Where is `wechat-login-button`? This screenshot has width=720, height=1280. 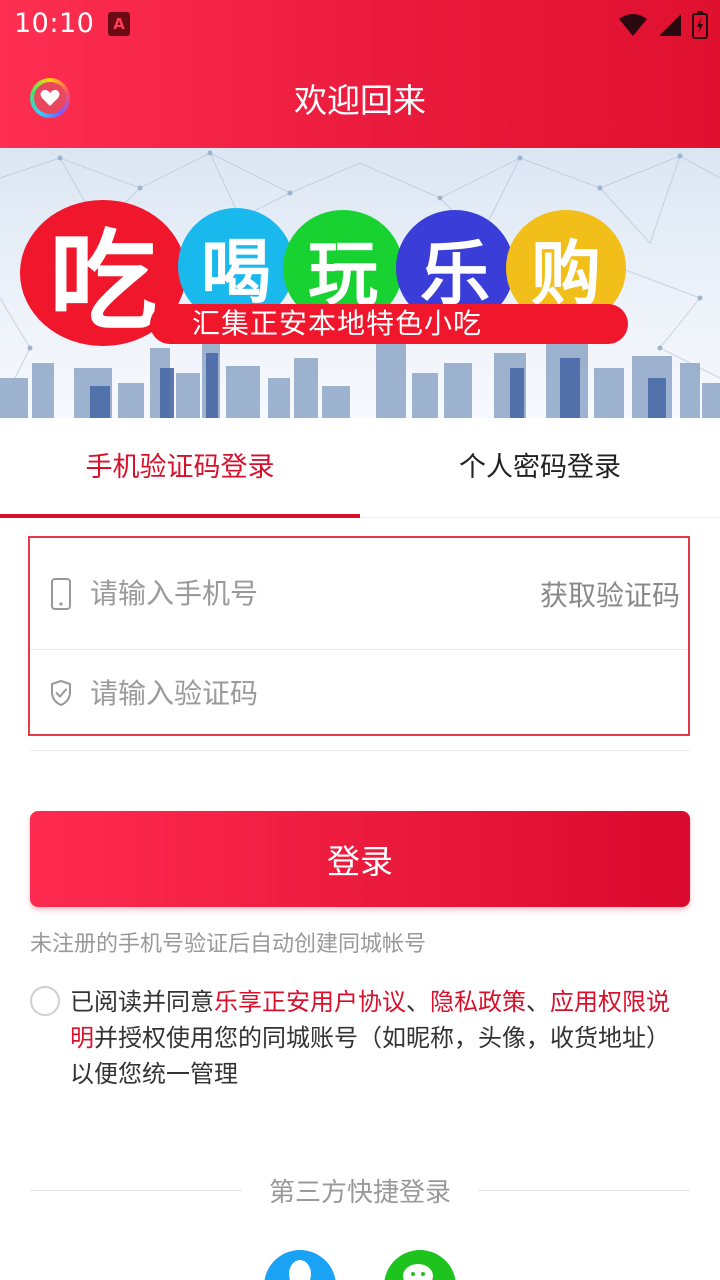
wechat-login-button is located at coordinates (420, 1265).